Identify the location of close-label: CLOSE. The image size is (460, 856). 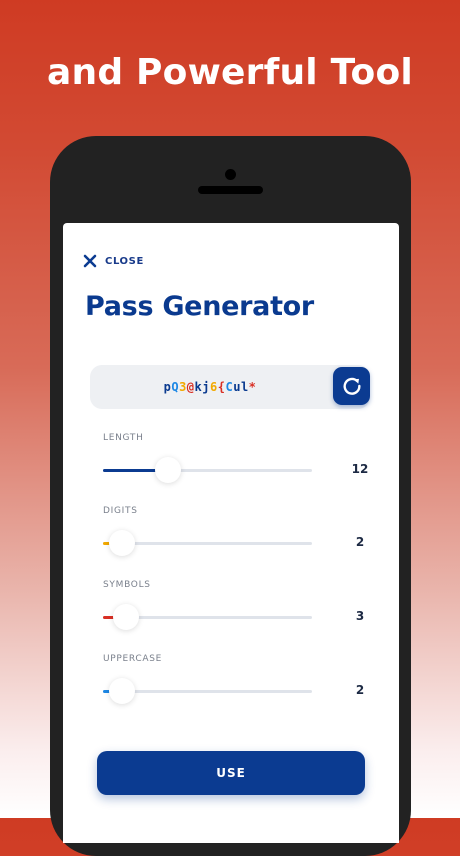
(124, 261).